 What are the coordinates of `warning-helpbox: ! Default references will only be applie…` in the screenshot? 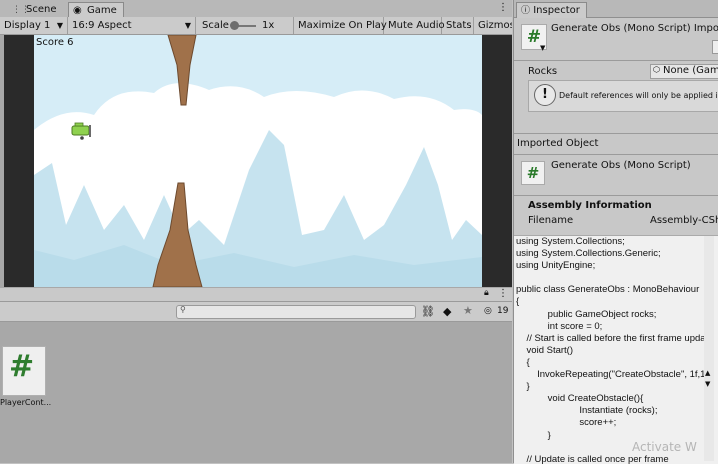 It's located at (623, 96).